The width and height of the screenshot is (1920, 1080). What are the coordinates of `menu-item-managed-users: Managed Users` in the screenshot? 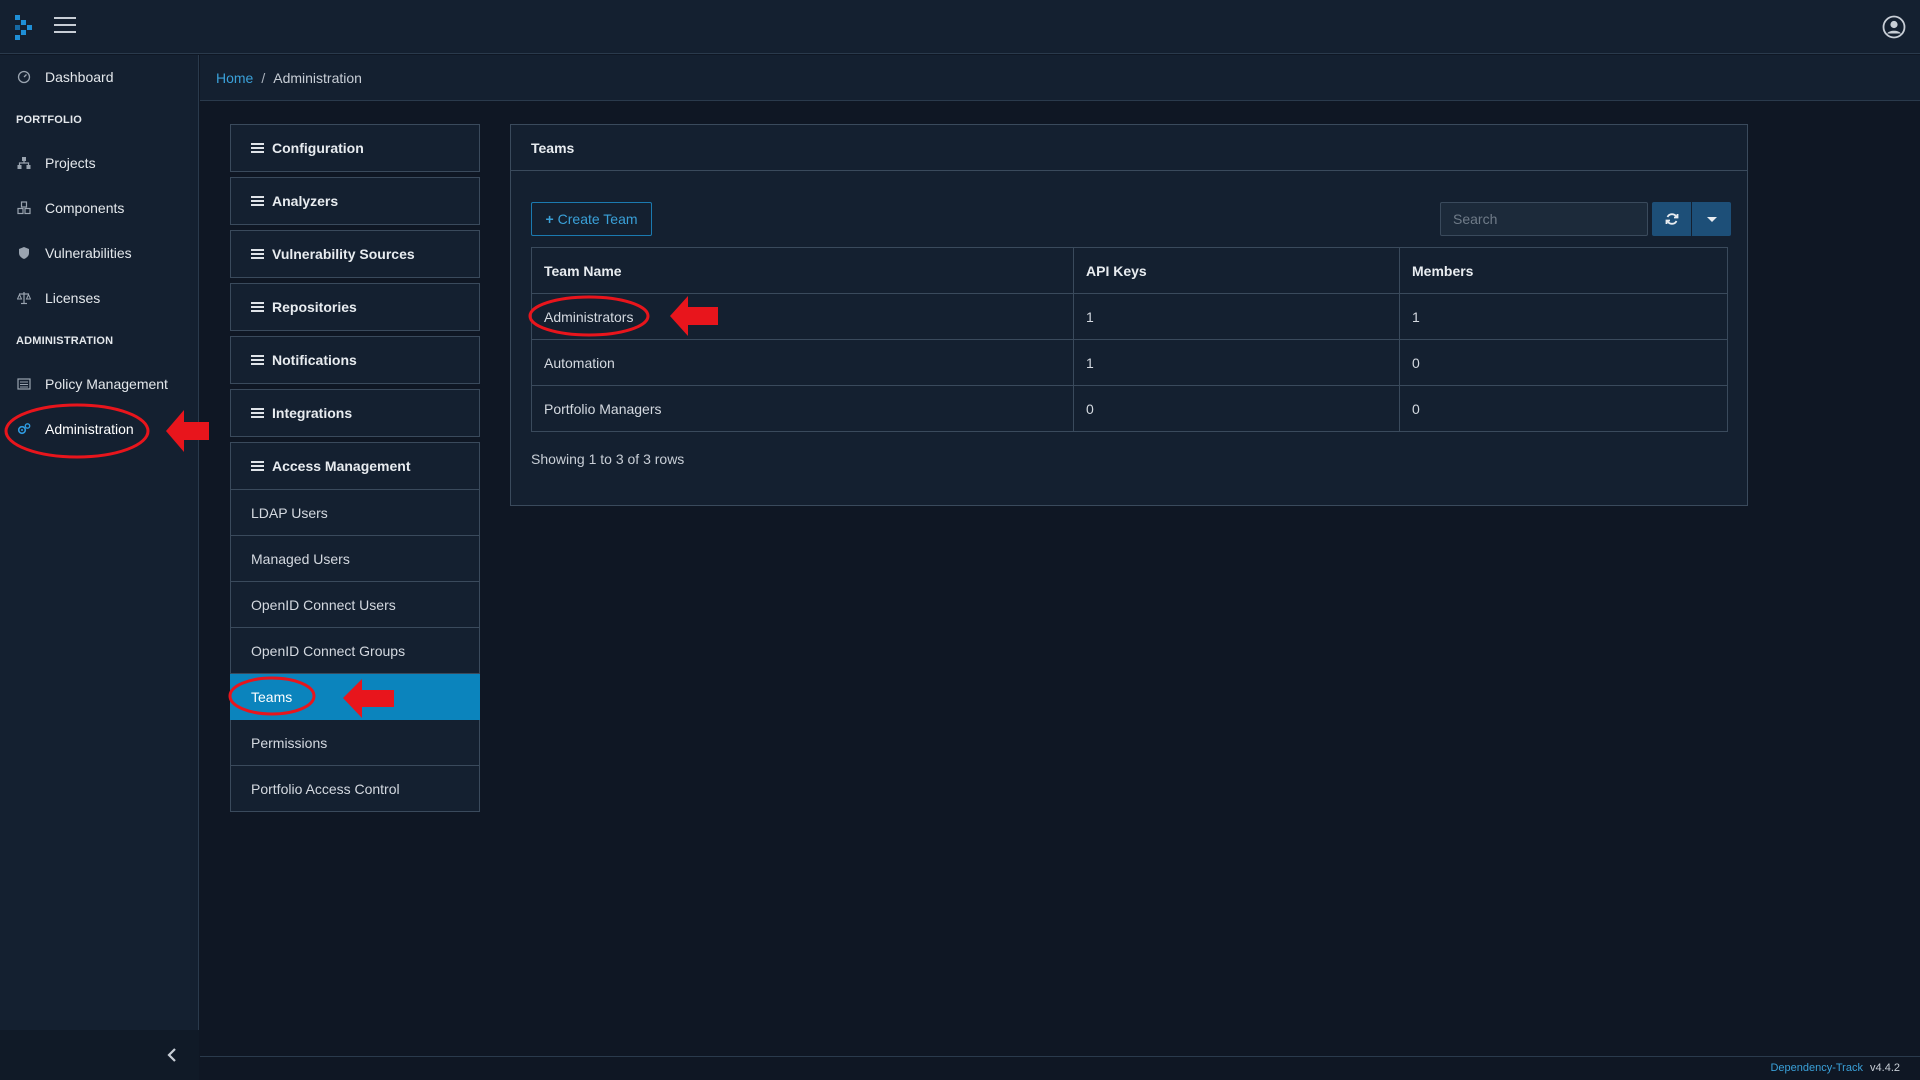 It's located at (355, 559).